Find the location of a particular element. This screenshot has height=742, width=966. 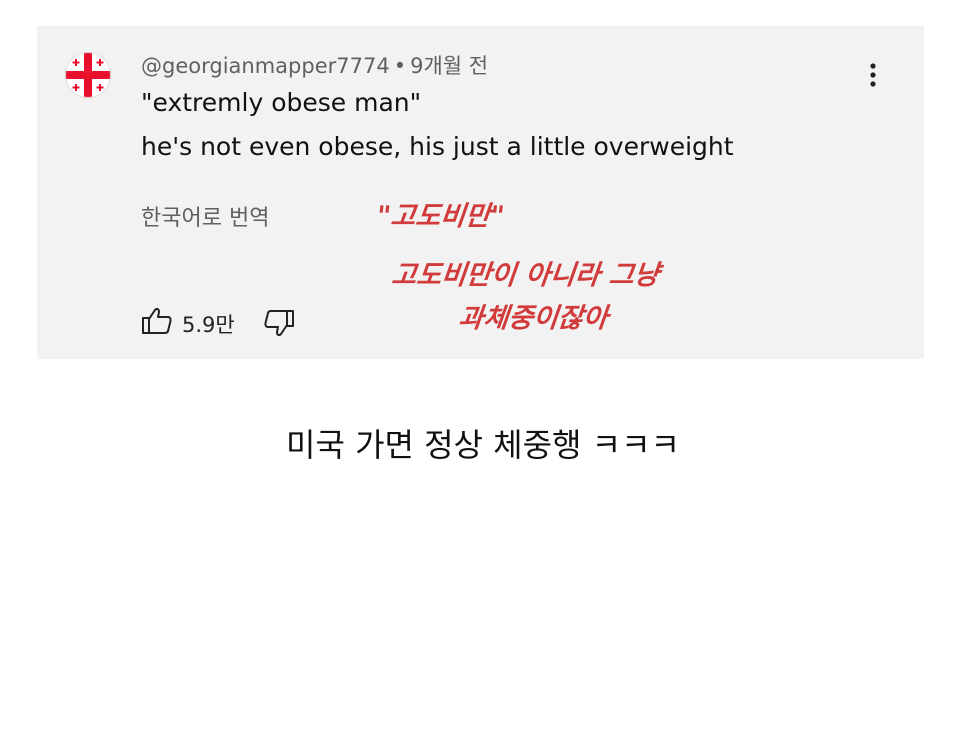

like-count: 5.9만 is located at coordinates (208, 325).